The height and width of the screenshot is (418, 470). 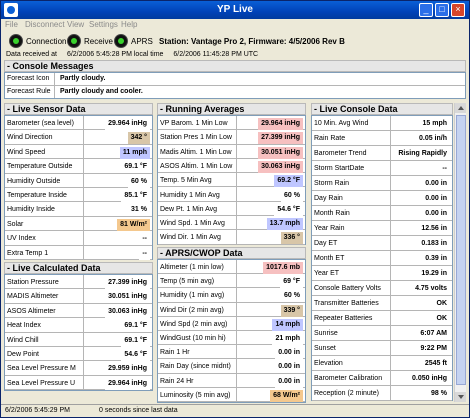 I want to click on row-label: 10 Min. Avg Wind, so click(x=341, y=123).